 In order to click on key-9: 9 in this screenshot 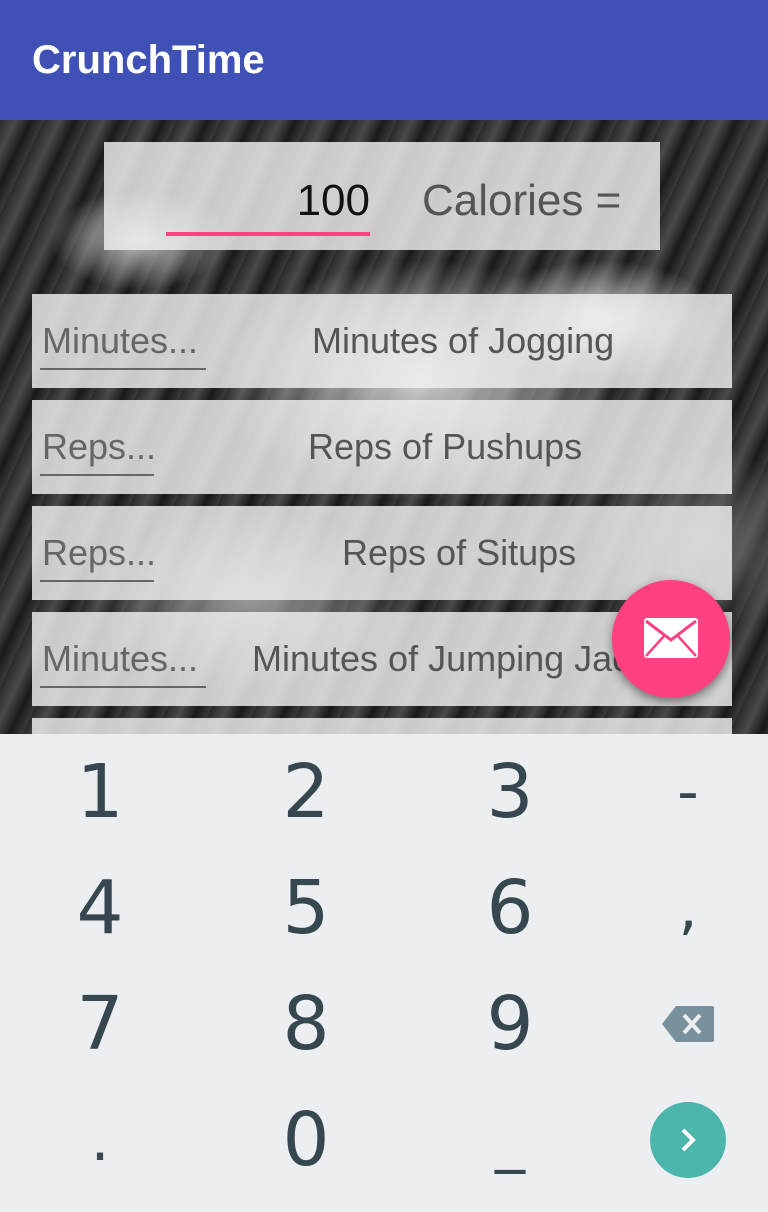, I will do `click(510, 1024)`.